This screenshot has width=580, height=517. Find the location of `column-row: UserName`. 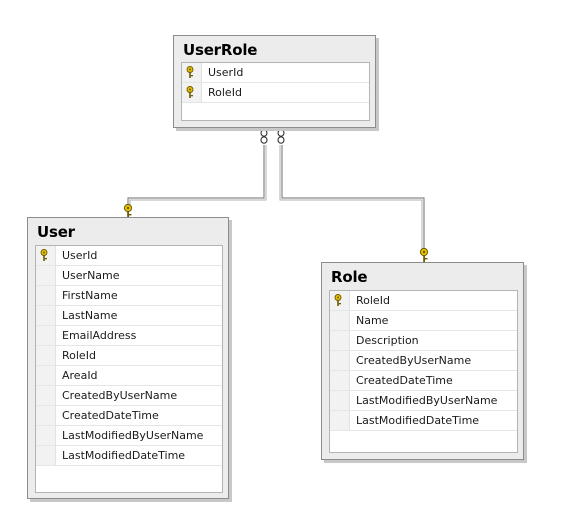

column-row: UserName is located at coordinates (129, 276).